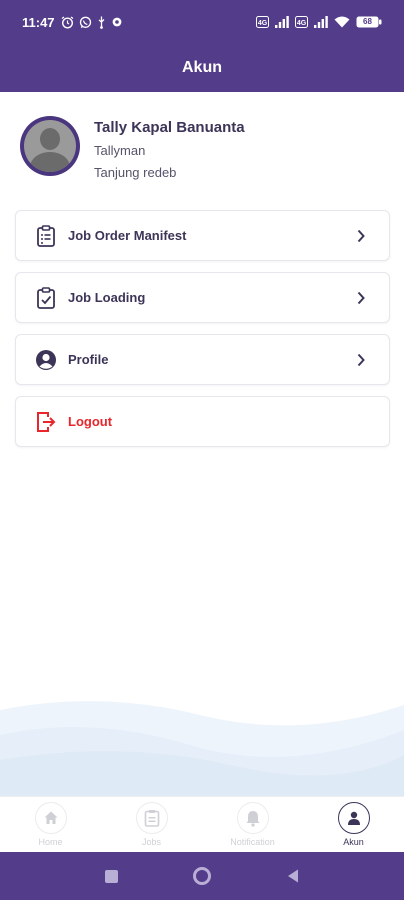 This screenshot has width=404, height=900. What do you see at coordinates (252, 842) in the screenshot?
I see `nav-label: Notification` at bounding box center [252, 842].